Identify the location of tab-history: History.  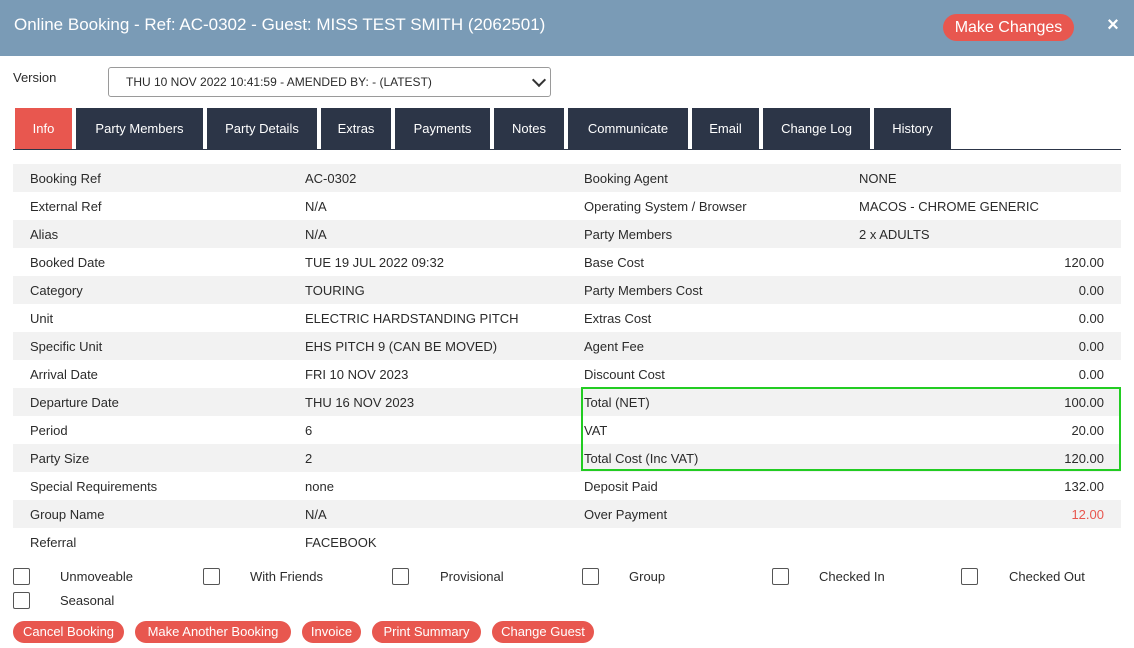
(912, 128).